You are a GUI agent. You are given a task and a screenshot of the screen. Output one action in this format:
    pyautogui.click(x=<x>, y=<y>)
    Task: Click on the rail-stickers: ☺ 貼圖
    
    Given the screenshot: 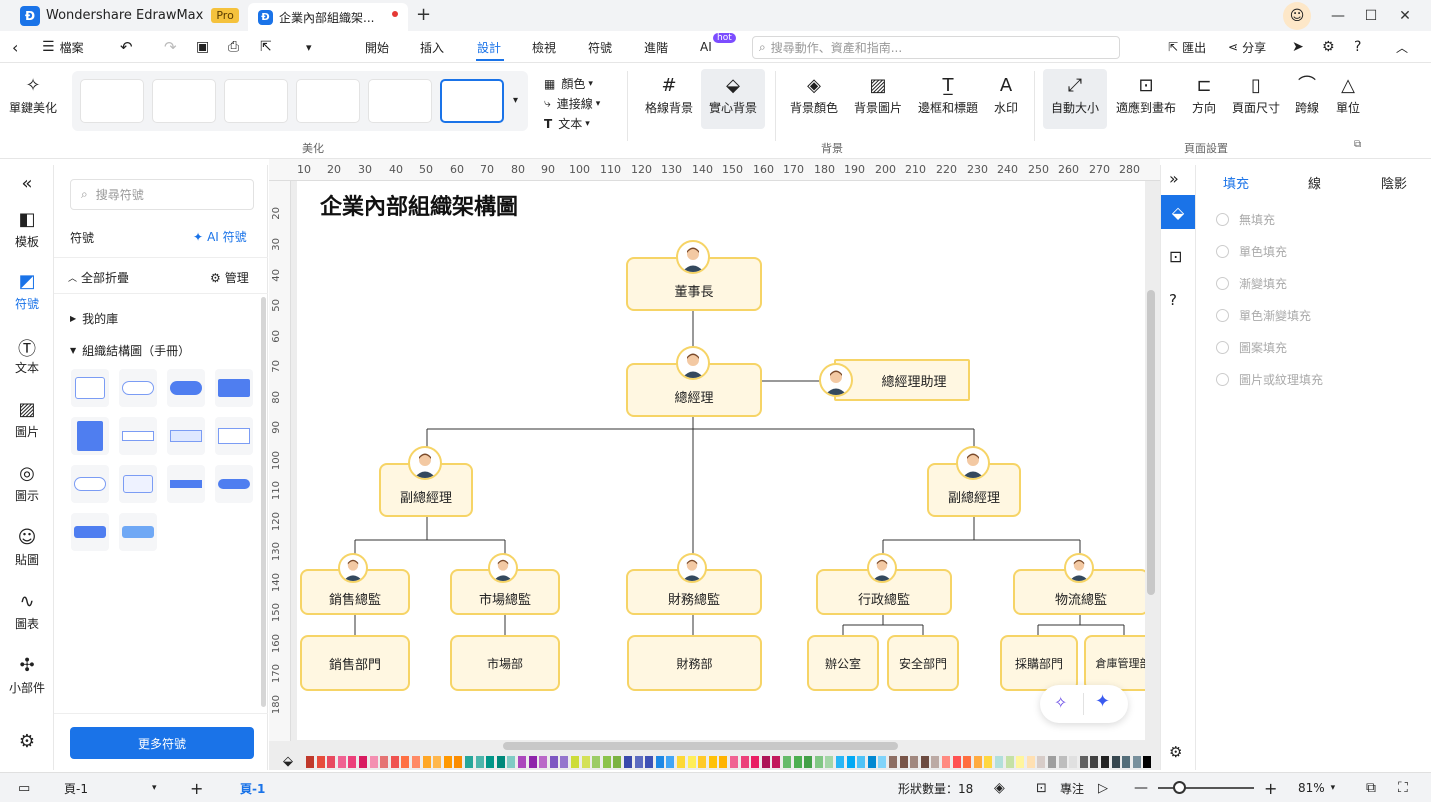 What is the action you would take?
    pyautogui.click(x=27, y=547)
    